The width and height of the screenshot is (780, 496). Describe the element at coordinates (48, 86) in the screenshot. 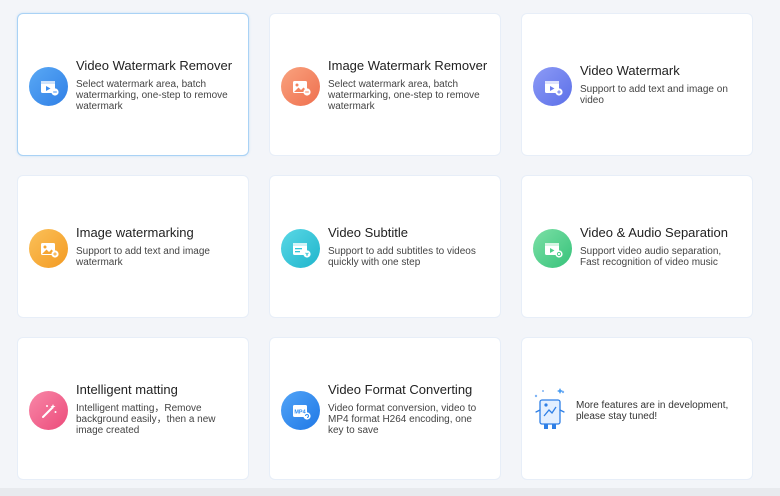

I see `video-watermark-remover-icon` at that location.